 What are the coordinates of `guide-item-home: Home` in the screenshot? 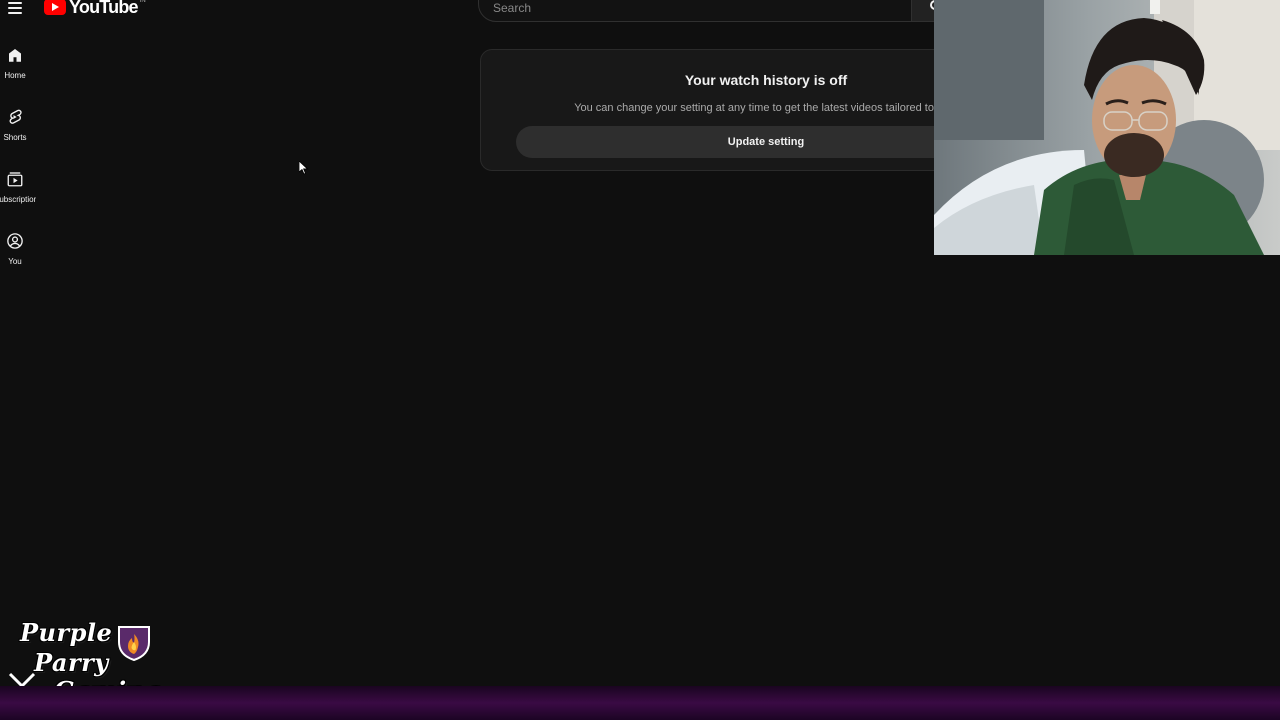 It's located at (17, 62).